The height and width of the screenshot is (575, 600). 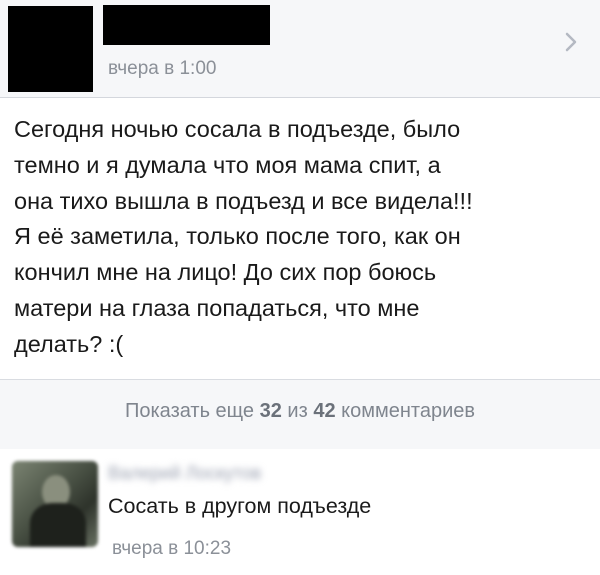 I want to click on redacted-author-name, so click(x=186, y=25).